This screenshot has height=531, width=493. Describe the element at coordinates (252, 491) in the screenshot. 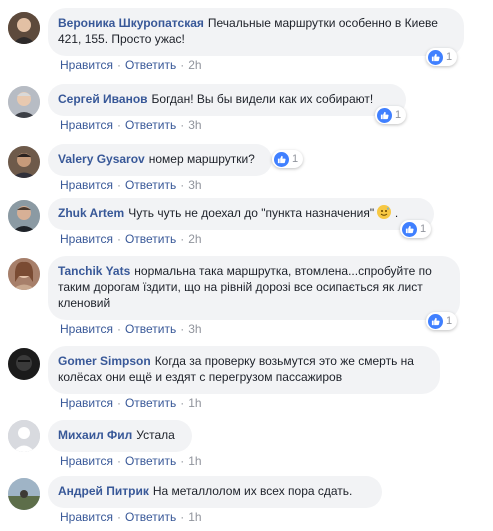

I see `comment-text: На металлолом их всех пора сдать.` at that location.